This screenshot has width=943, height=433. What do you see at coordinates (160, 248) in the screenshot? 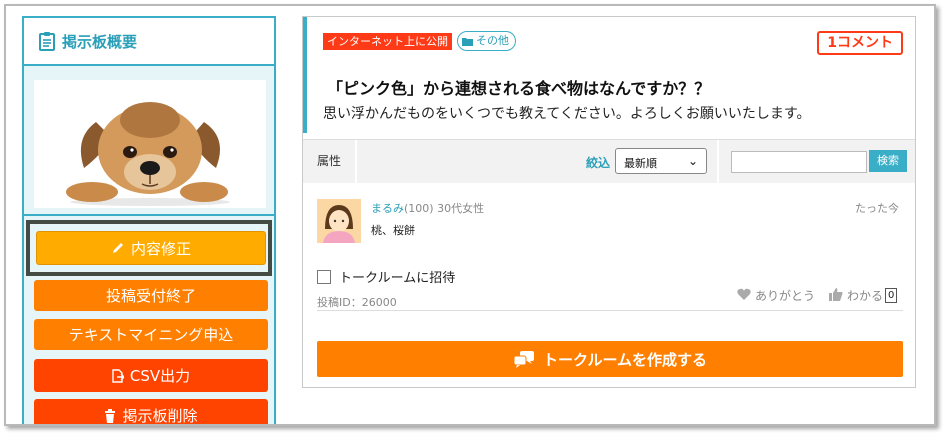
I see `edit-content-label: 内容修正` at bounding box center [160, 248].